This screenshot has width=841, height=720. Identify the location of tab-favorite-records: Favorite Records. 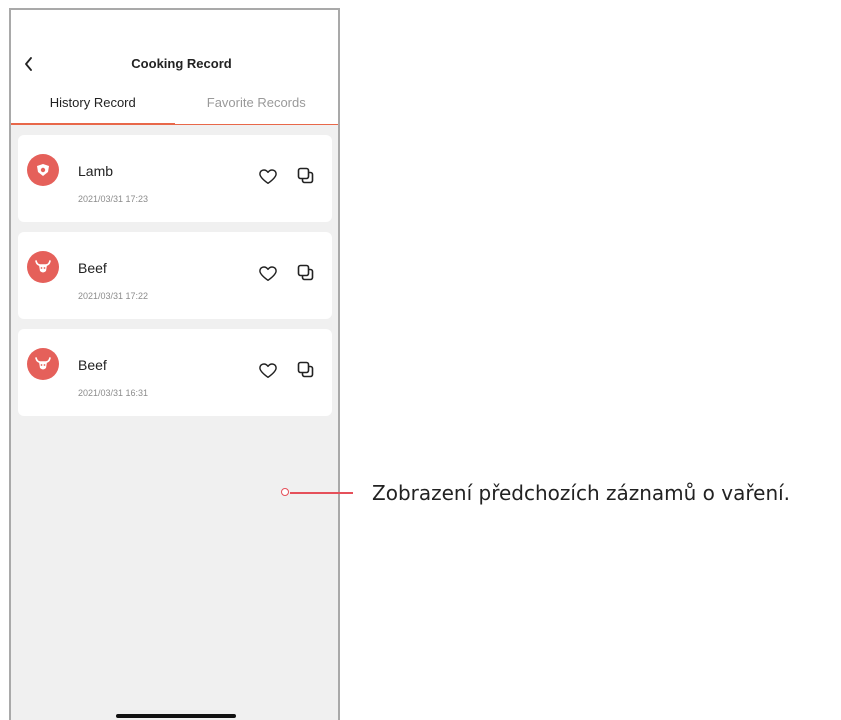
(257, 108).